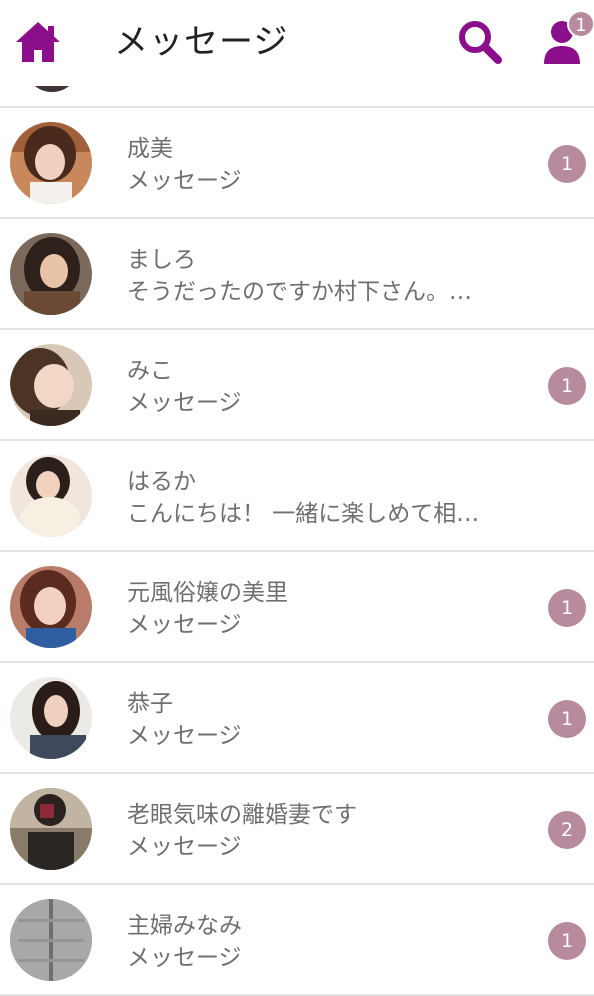 The image size is (594, 996). I want to click on contact-name: 成美, so click(150, 149).